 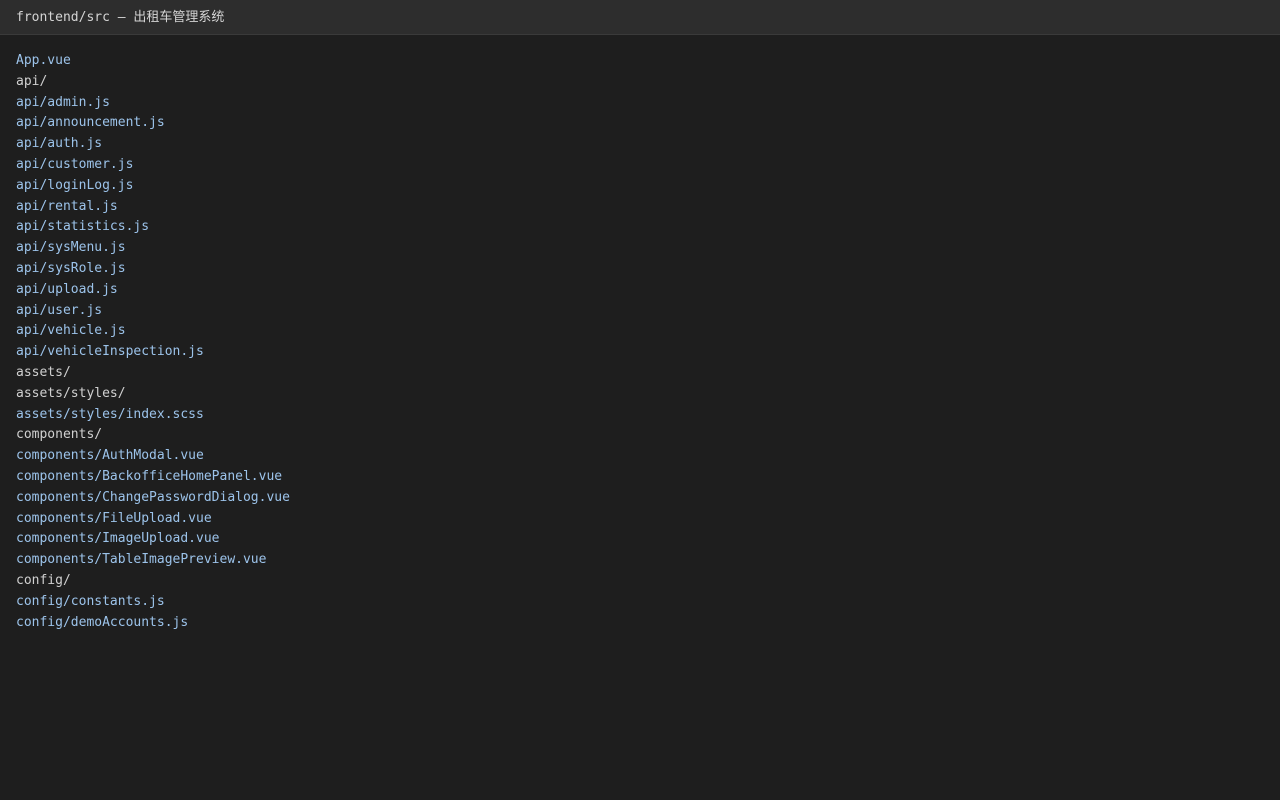 I want to click on file-item: config/constants.js, so click(x=636, y=602).